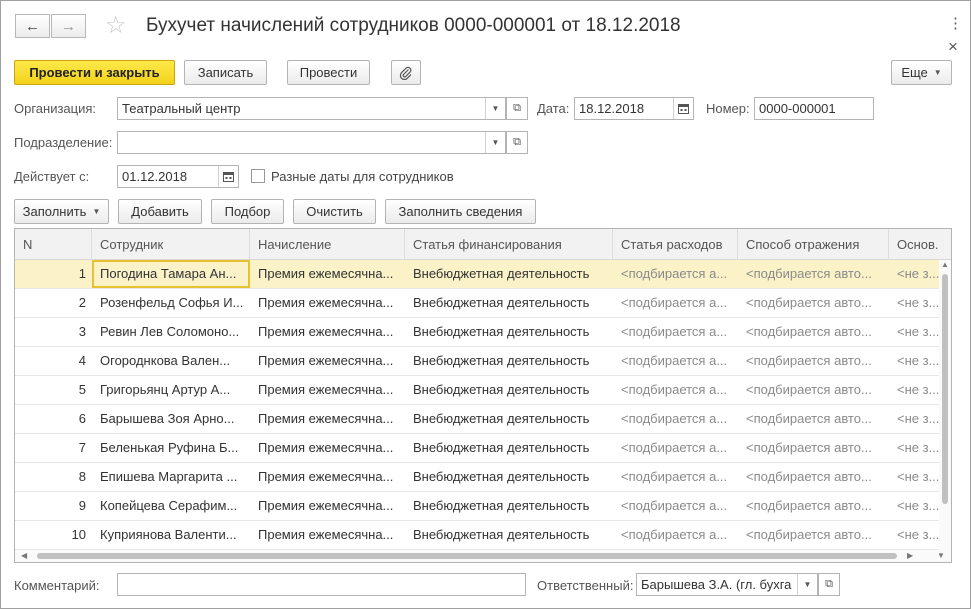 The image size is (971, 609). Describe the element at coordinates (53, 274) in the screenshot. I see `row-number: 1` at that location.